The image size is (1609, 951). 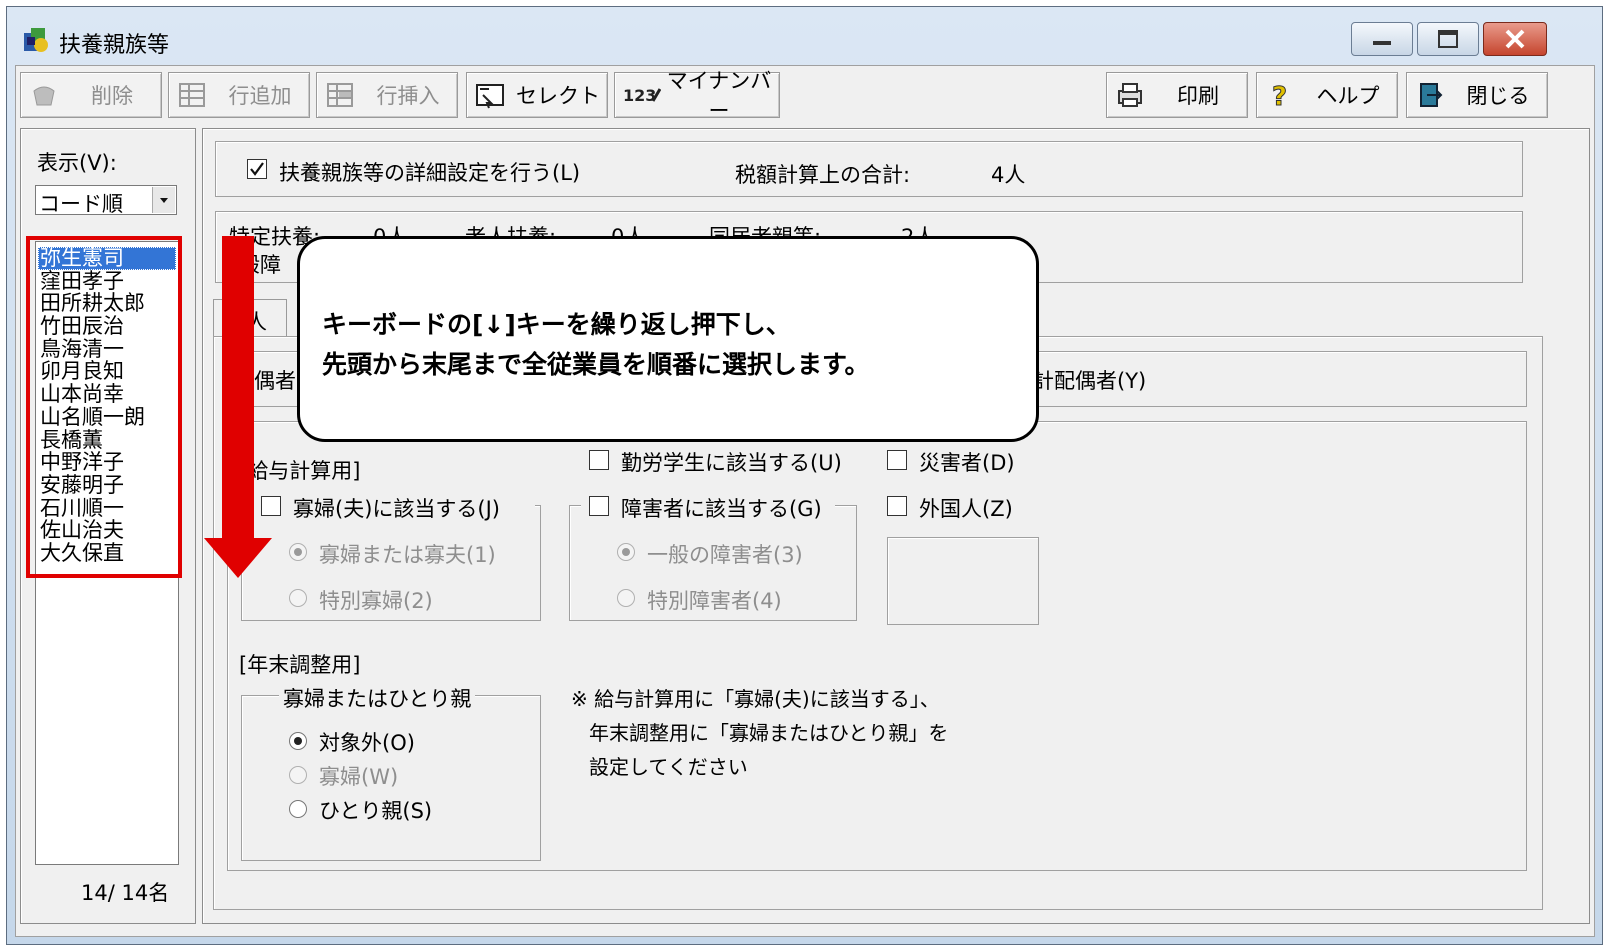 I want to click on print-icon, so click(x=1130, y=95).